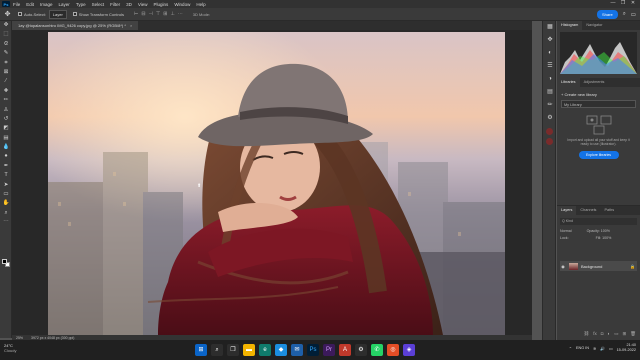  Describe the element at coordinates (633, 15) in the screenshot. I see `workspace-icon: ▭` at that location.